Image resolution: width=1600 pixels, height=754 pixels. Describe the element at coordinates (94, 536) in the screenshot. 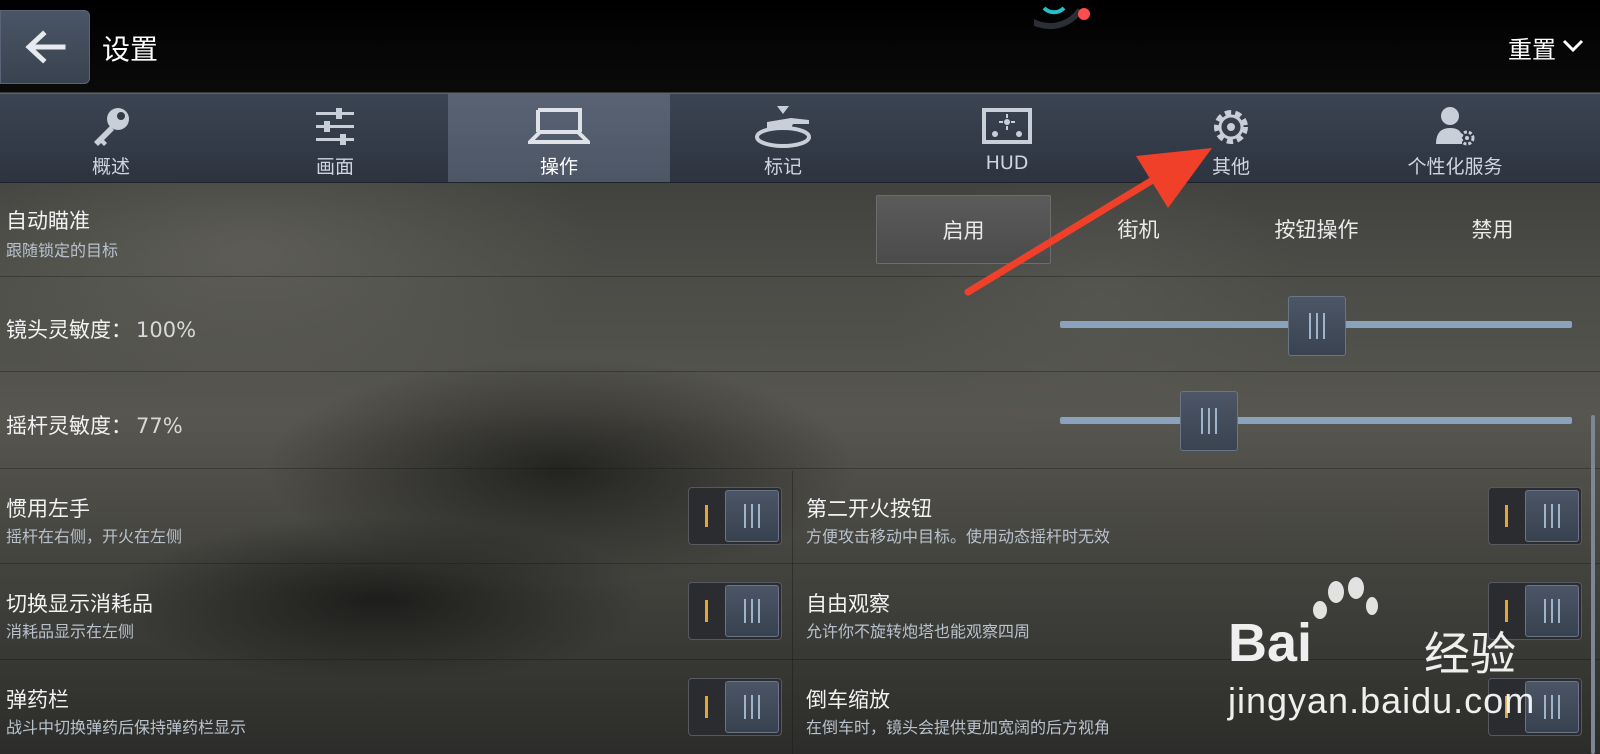

I see `toggle-desc: 摇杆在右侧，开火在左侧` at that location.